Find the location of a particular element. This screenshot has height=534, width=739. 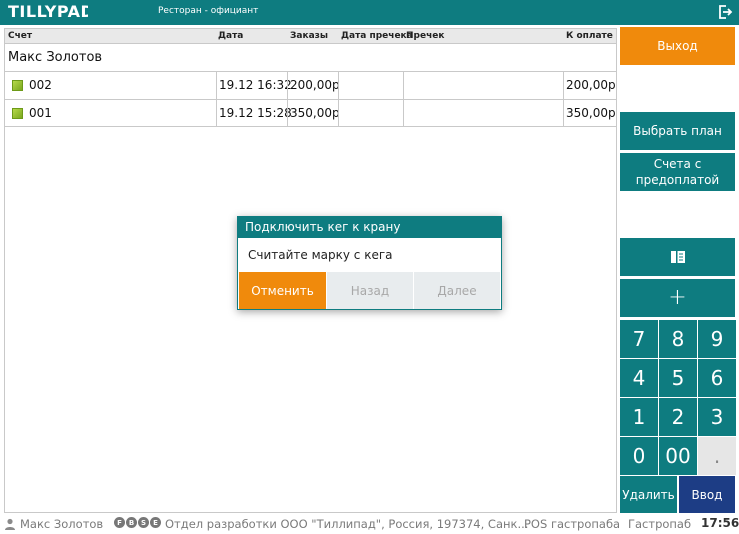

account-number: 001 is located at coordinates (40, 113).